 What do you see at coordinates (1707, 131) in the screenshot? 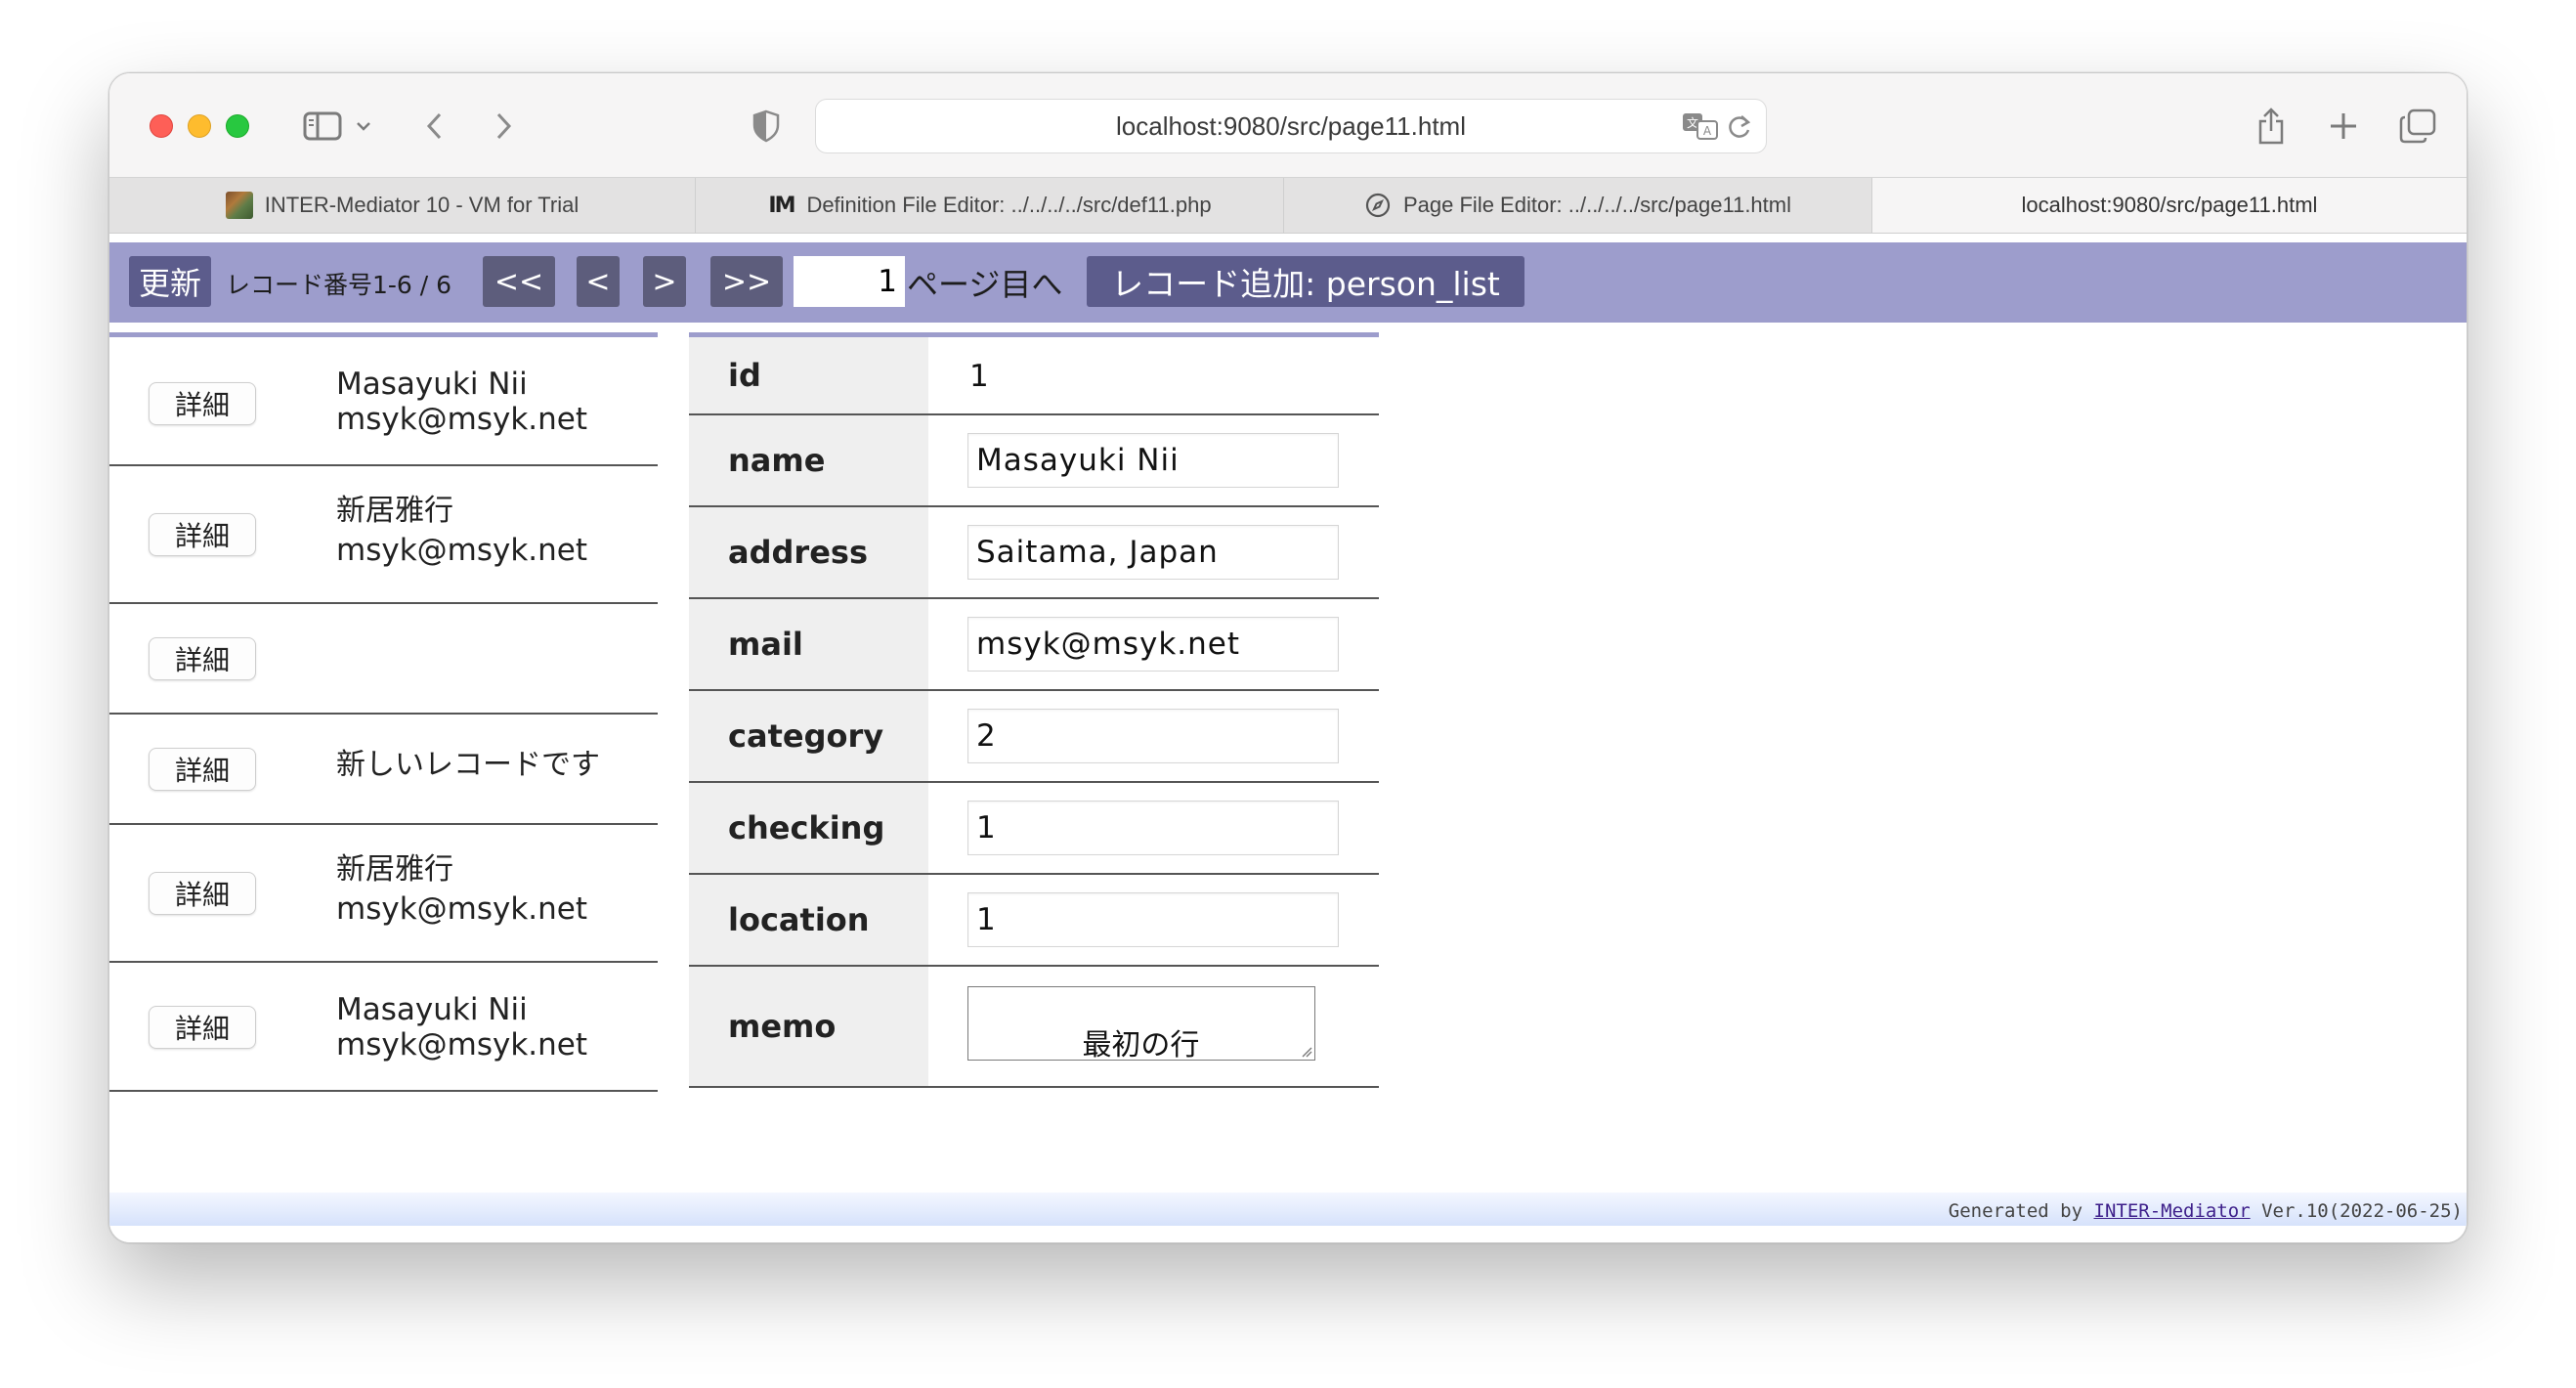
I see `svg-text: A` at bounding box center [1707, 131].